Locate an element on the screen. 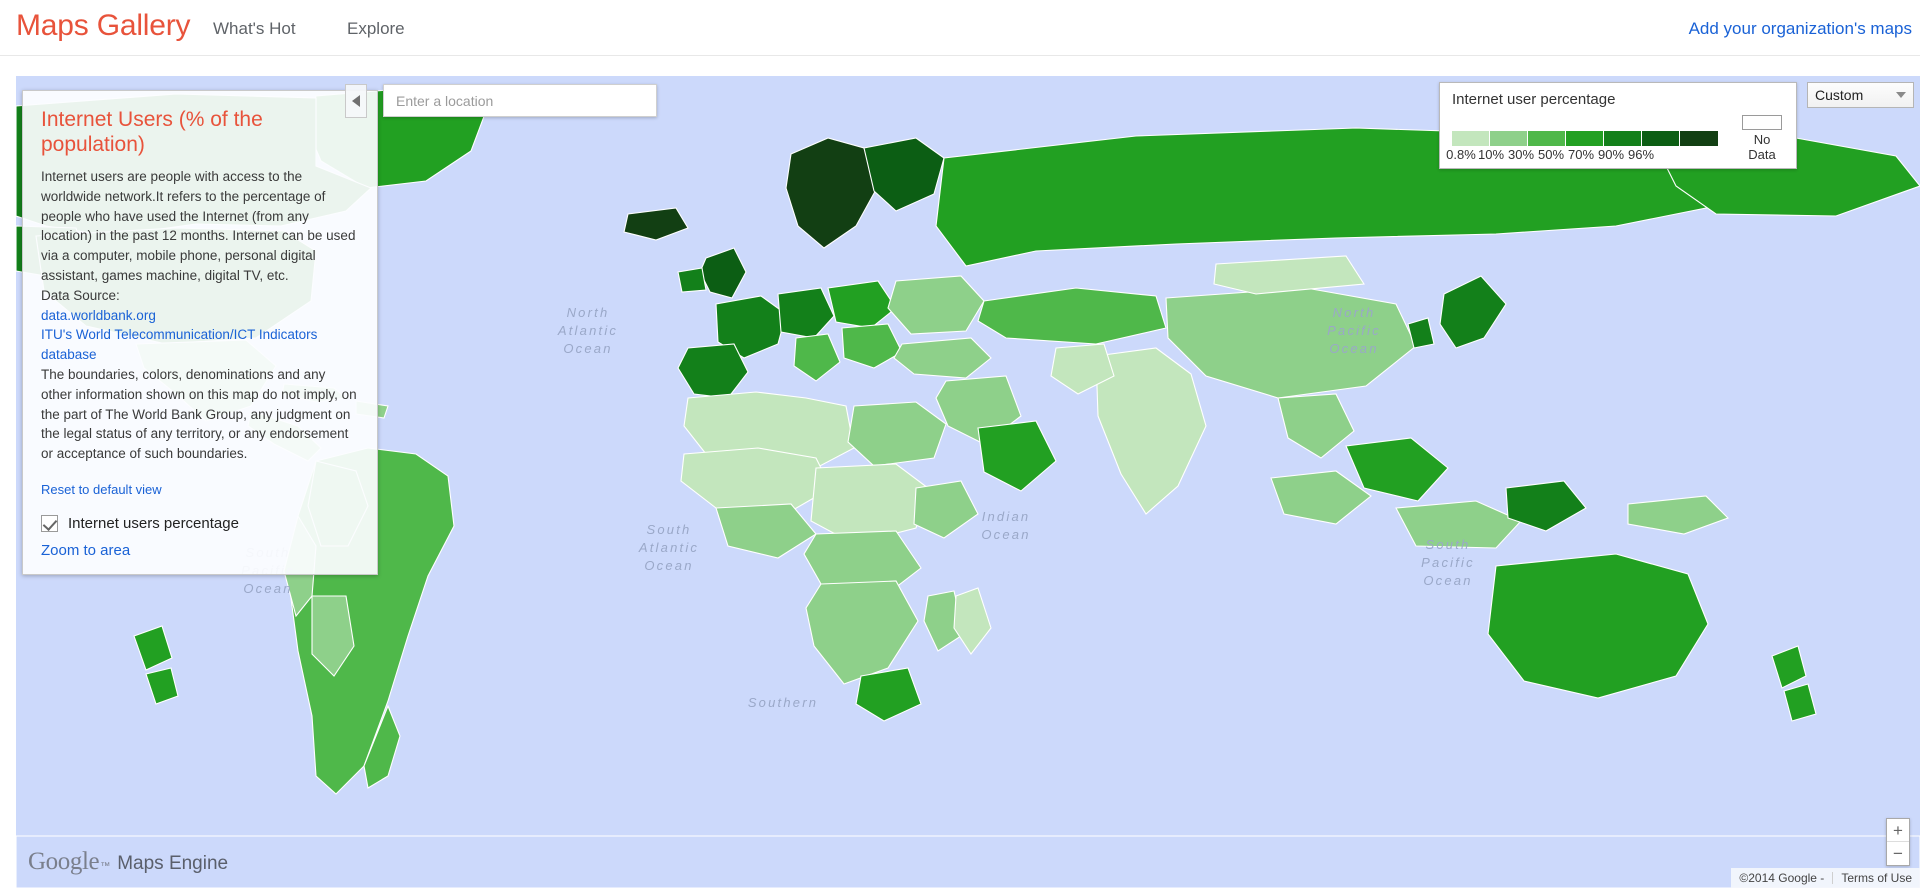 The image size is (1920, 888). panel-title: Internet Users (% of the population) is located at coordinates (152, 132).